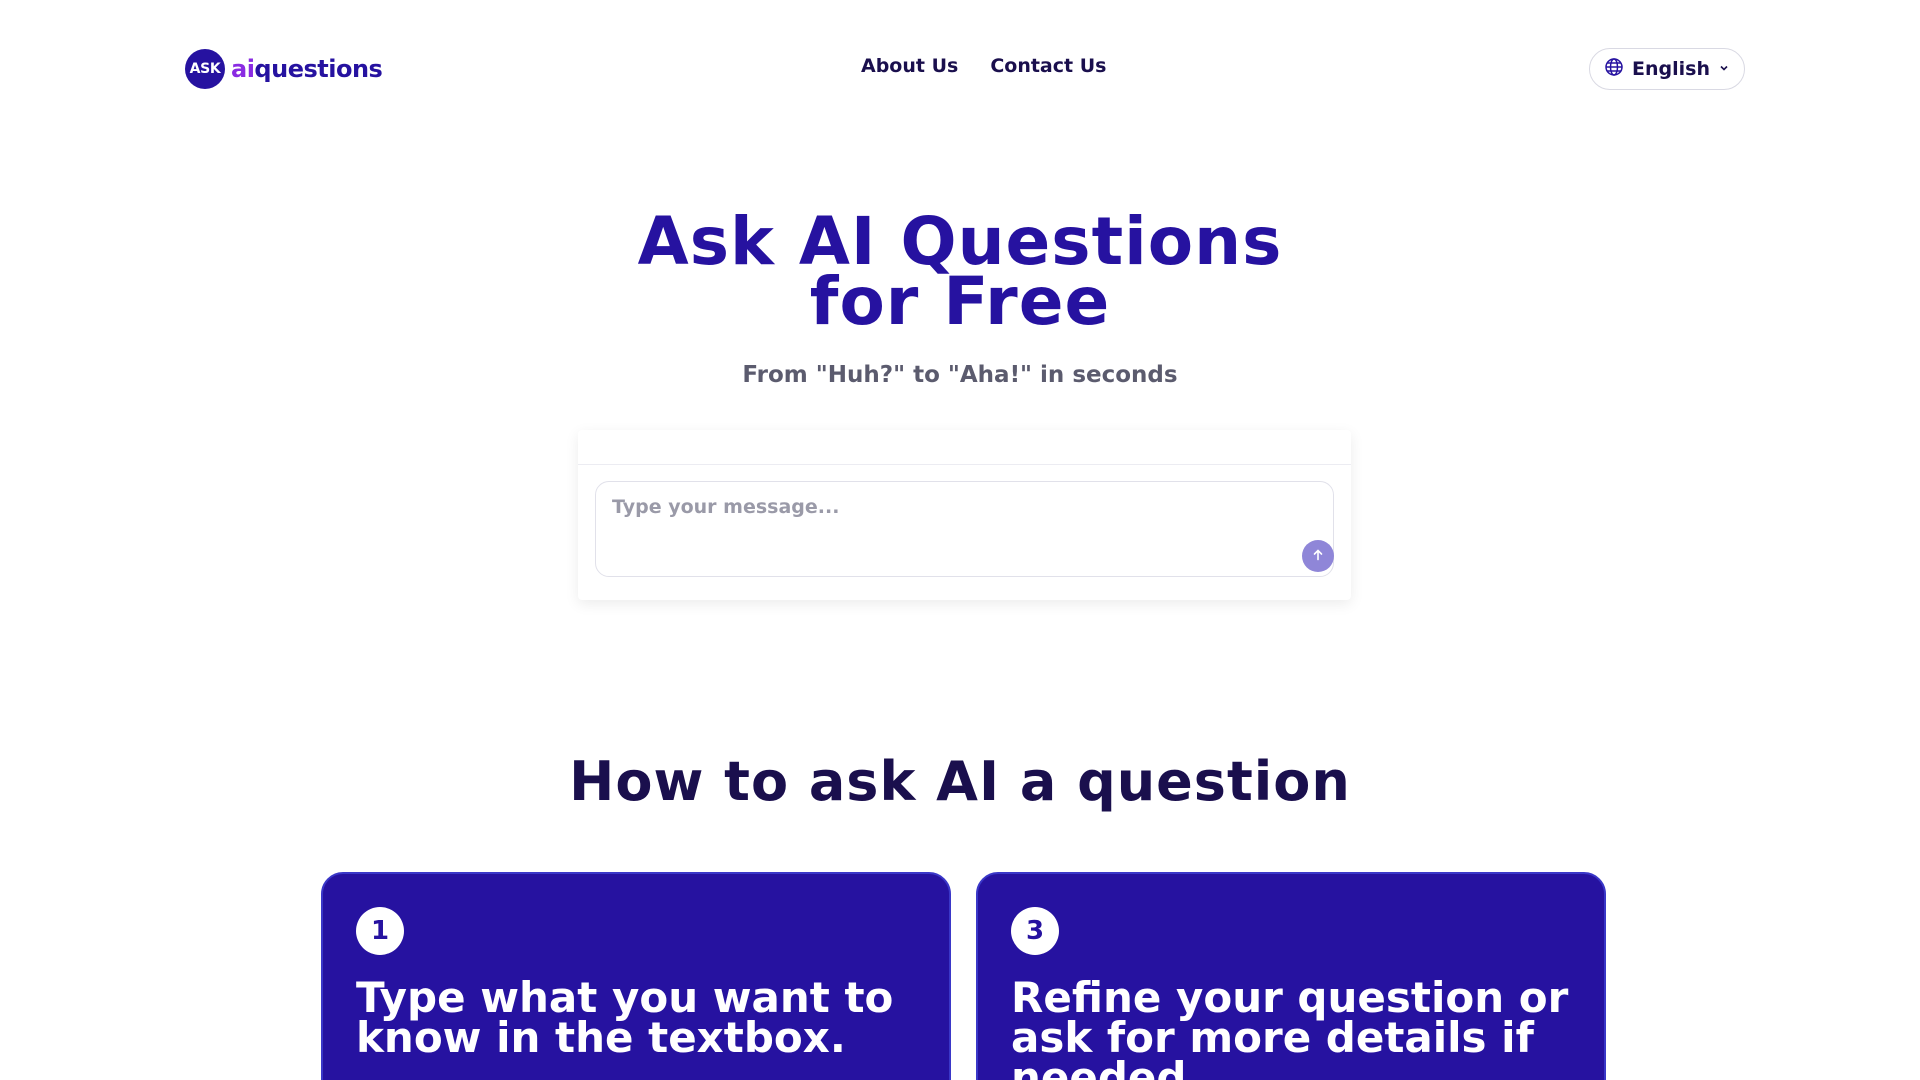 The image size is (1920, 1080). I want to click on chat-divider, so click(964, 464).